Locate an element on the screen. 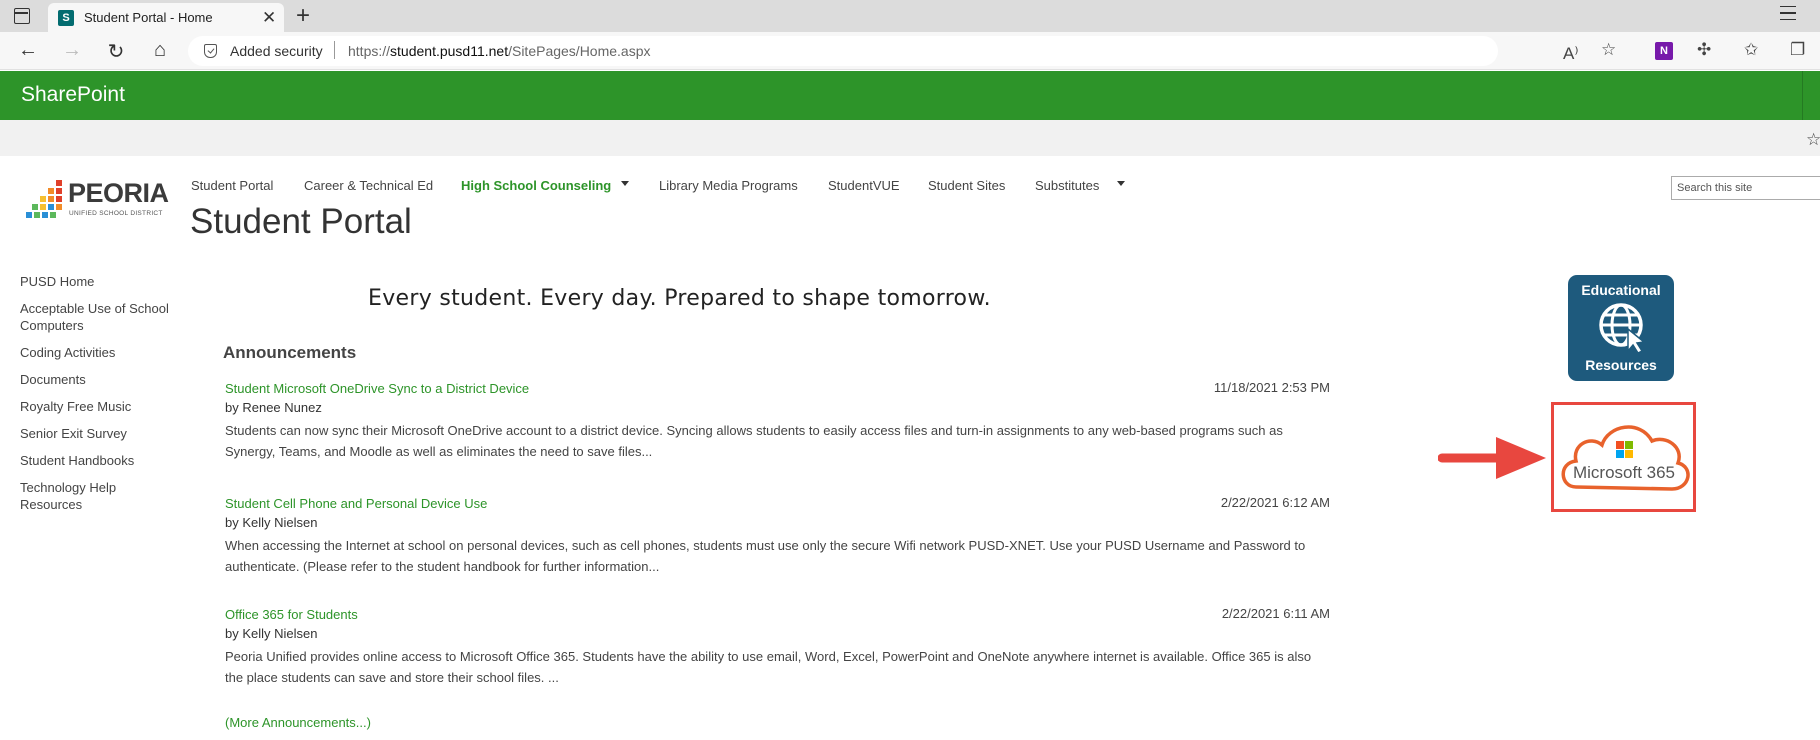 The image size is (1820, 740). browser-tab: S Student Portal - Home ✕ is located at coordinates (166, 17).